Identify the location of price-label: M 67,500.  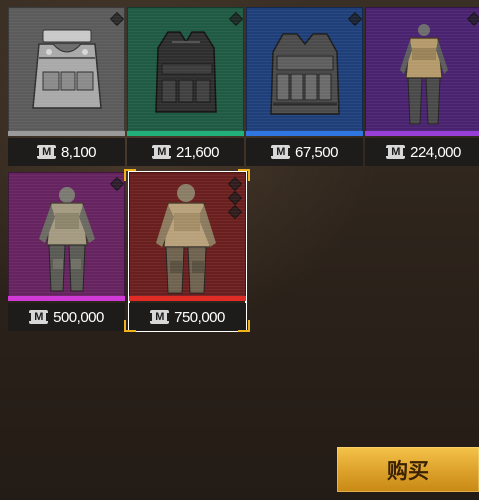
(304, 152).